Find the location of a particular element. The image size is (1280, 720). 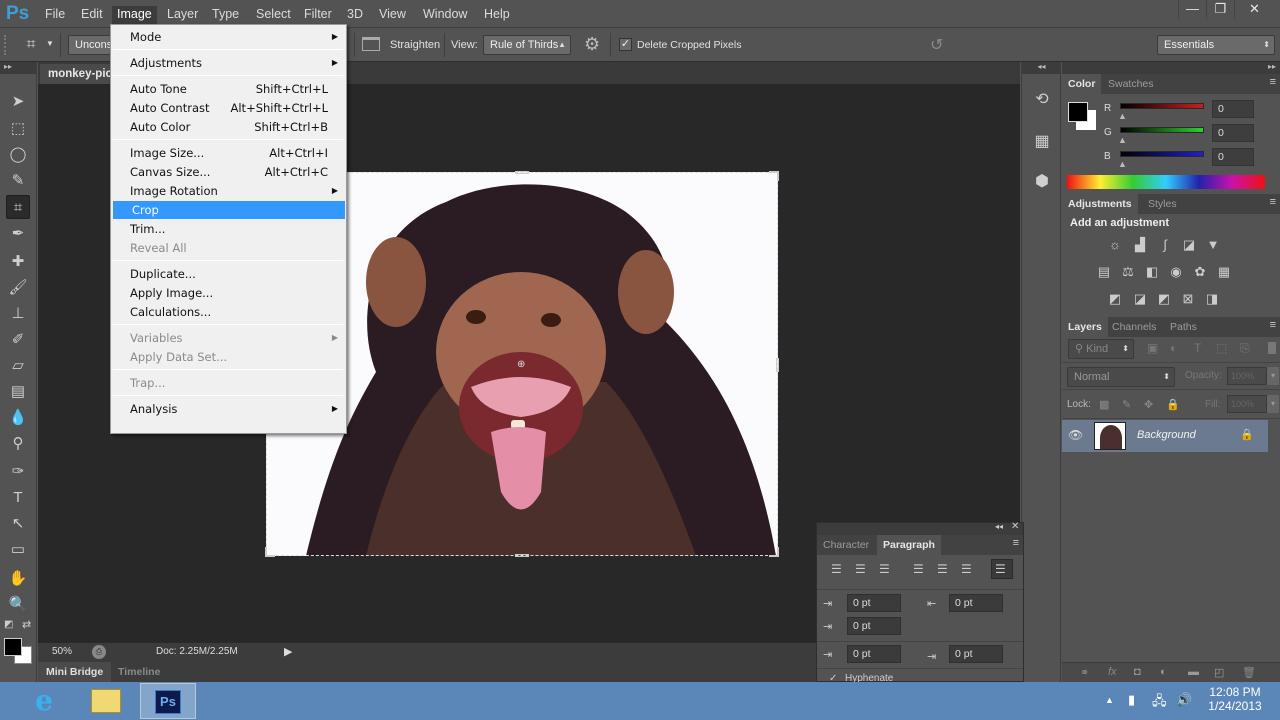

network-icon: 🖧 is located at coordinates (1159, 703).